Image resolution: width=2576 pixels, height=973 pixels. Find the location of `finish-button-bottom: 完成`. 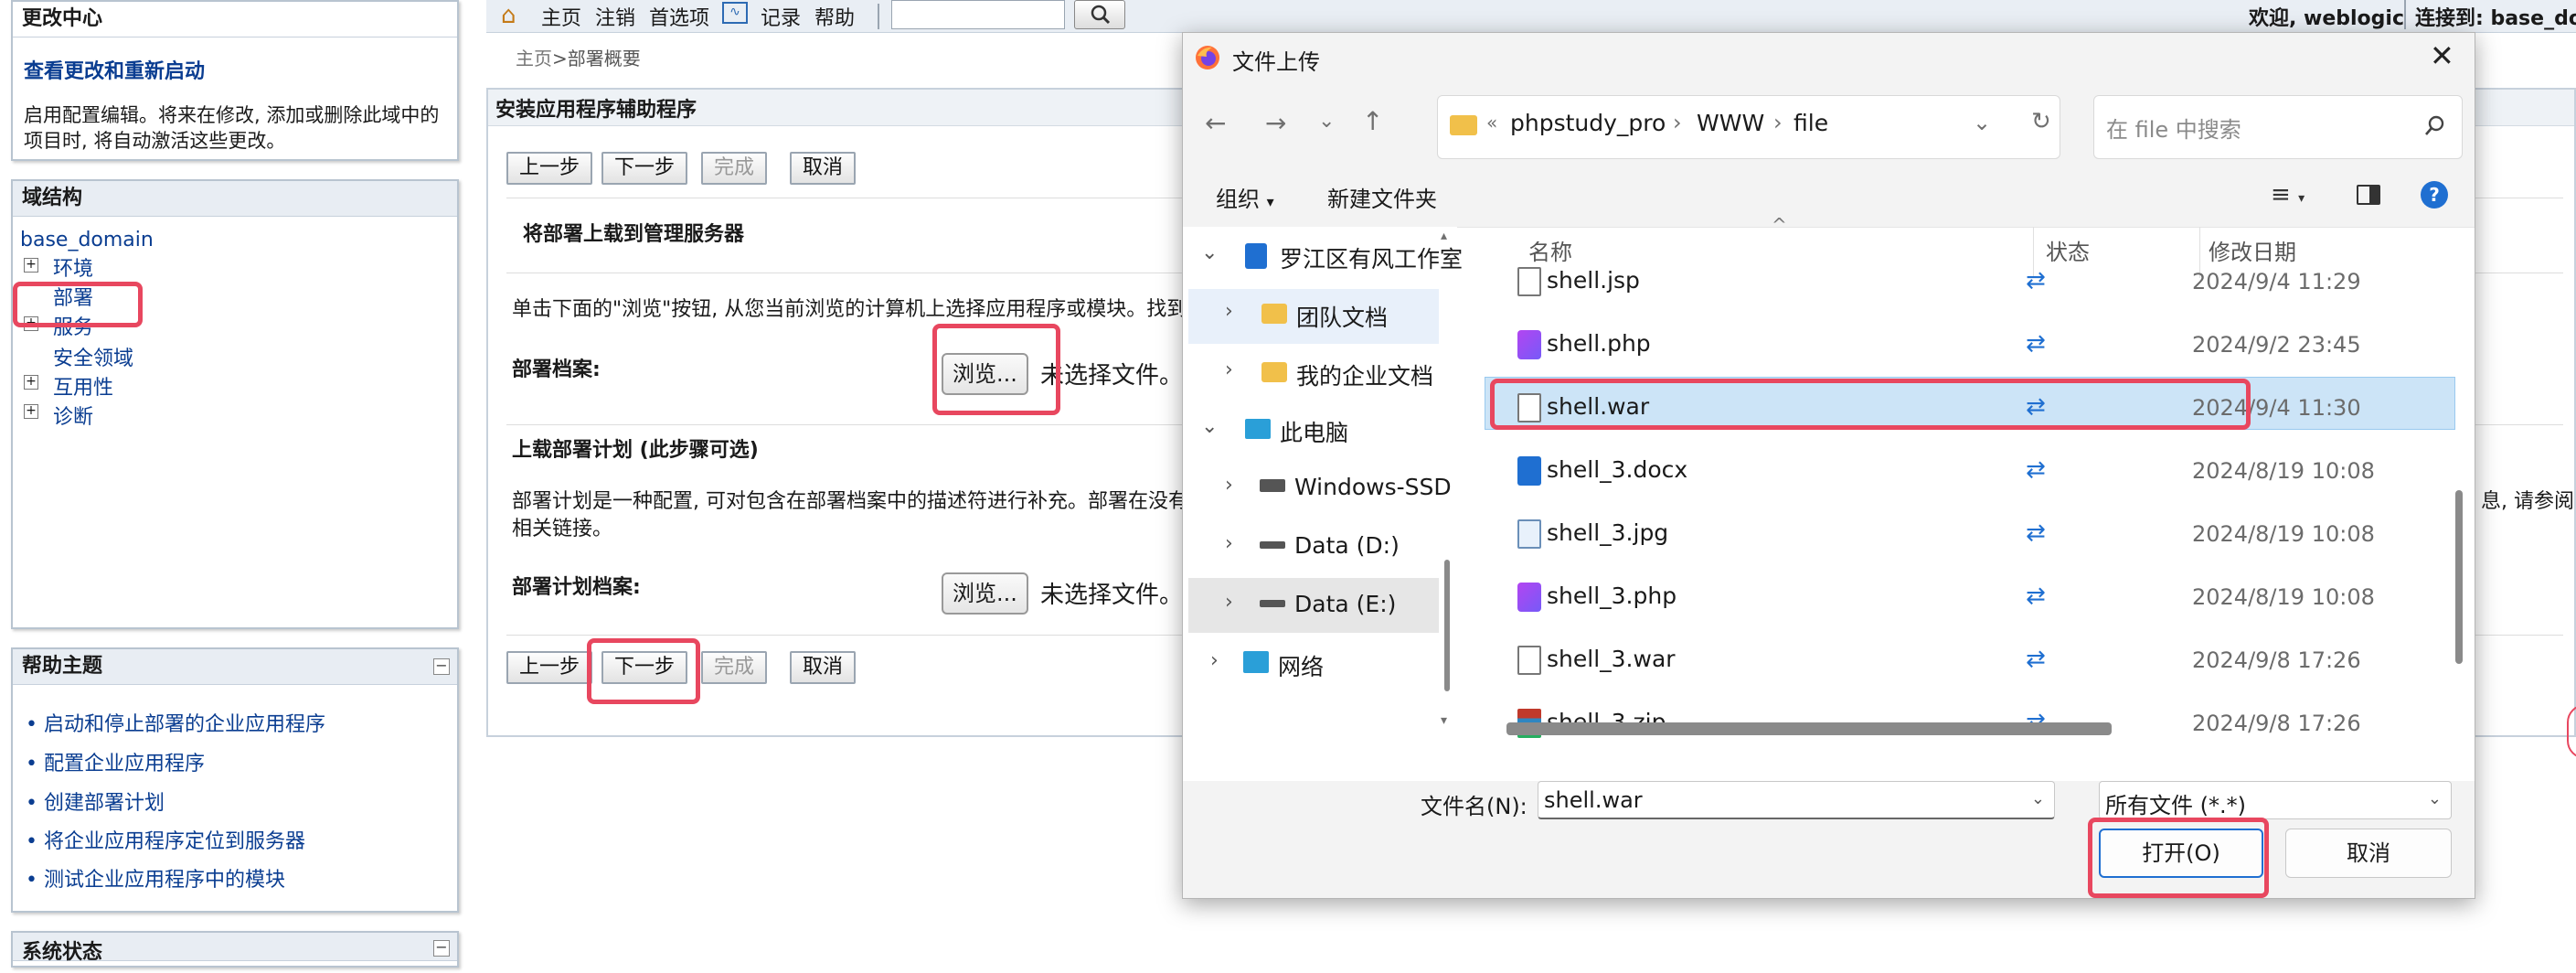

finish-button-bottom: 完成 is located at coordinates (734, 668).